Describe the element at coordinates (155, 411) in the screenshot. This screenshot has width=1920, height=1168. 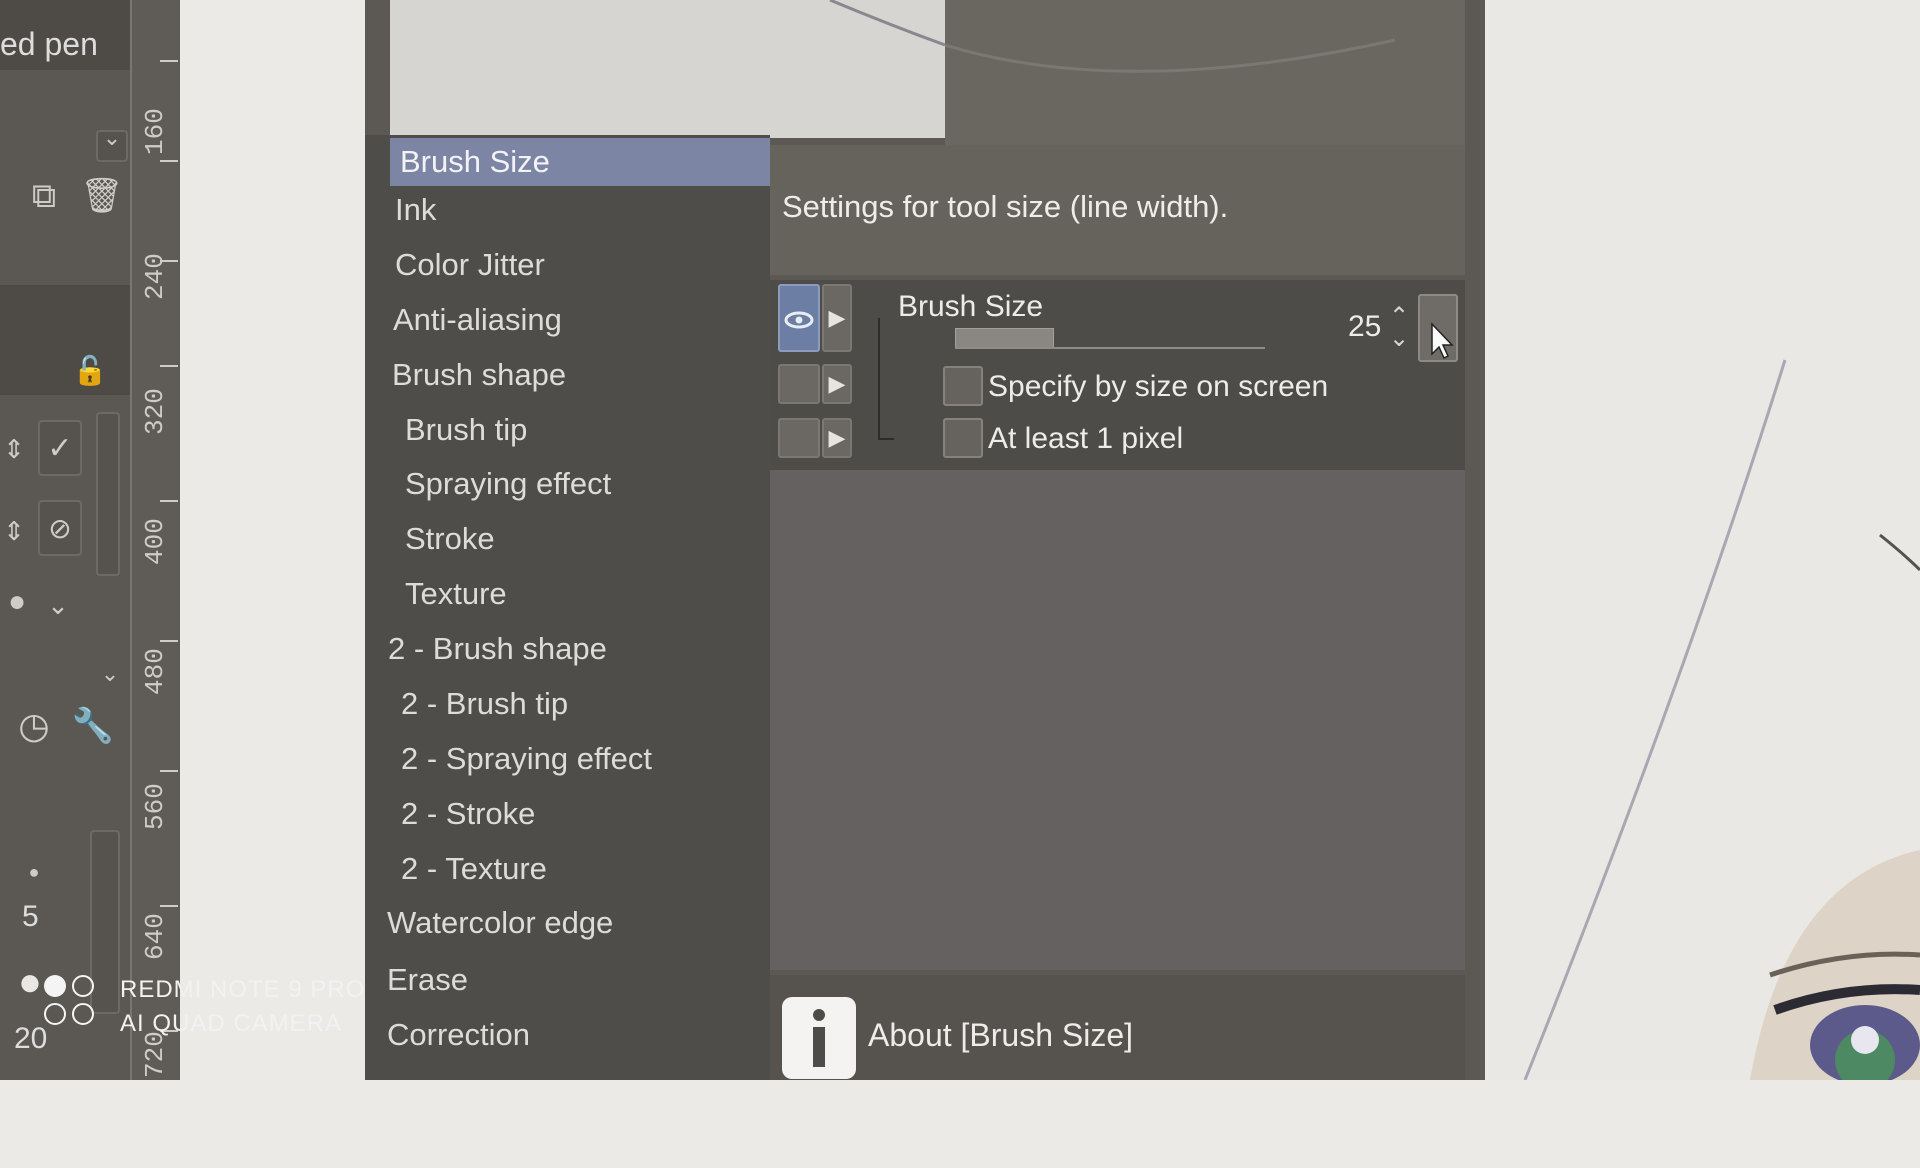
I see `ruler-tick: 320` at that location.